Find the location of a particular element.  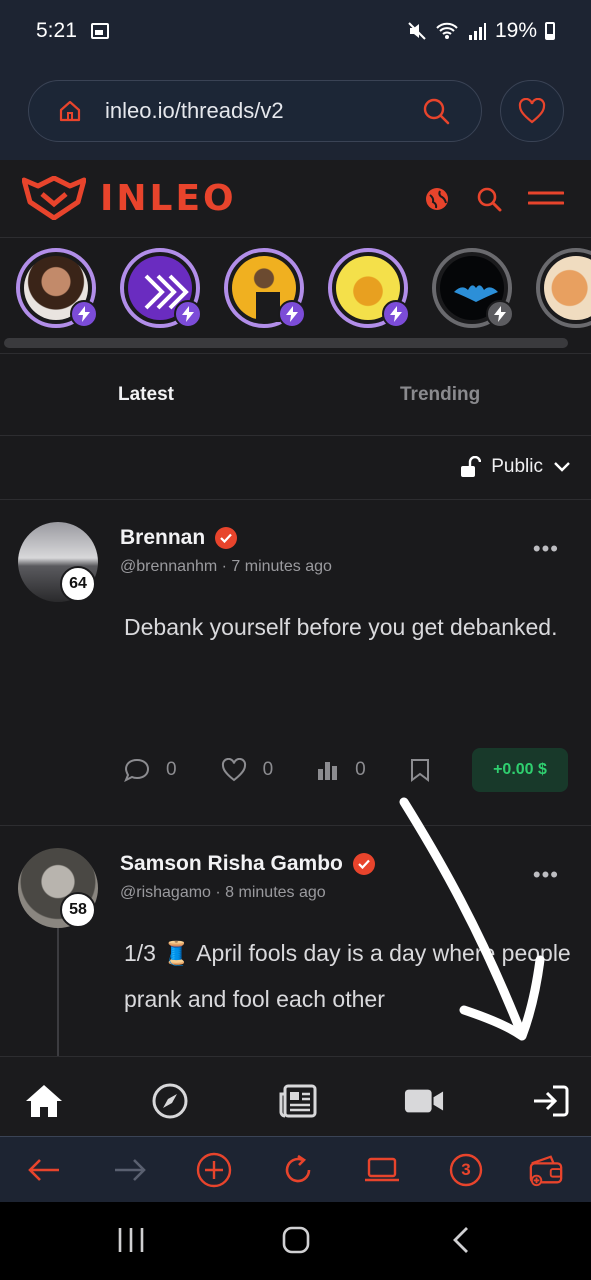

like-count: 0 is located at coordinates (268, 769).